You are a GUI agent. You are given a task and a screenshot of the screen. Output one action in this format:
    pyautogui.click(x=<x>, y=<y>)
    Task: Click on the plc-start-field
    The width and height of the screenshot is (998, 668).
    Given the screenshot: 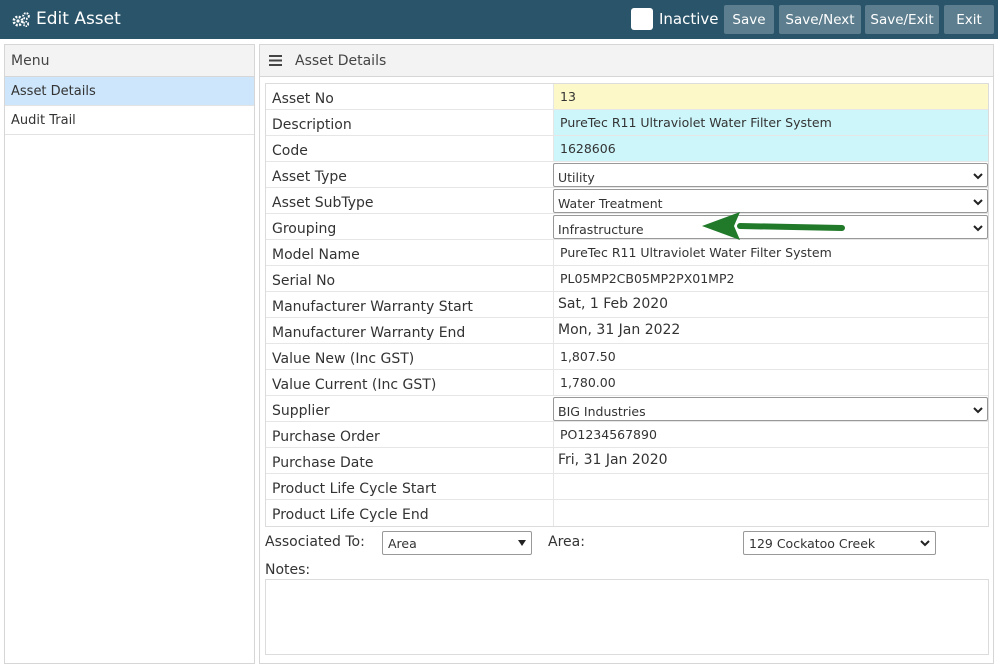 What is the action you would take?
    pyautogui.click(x=770, y=486)
    